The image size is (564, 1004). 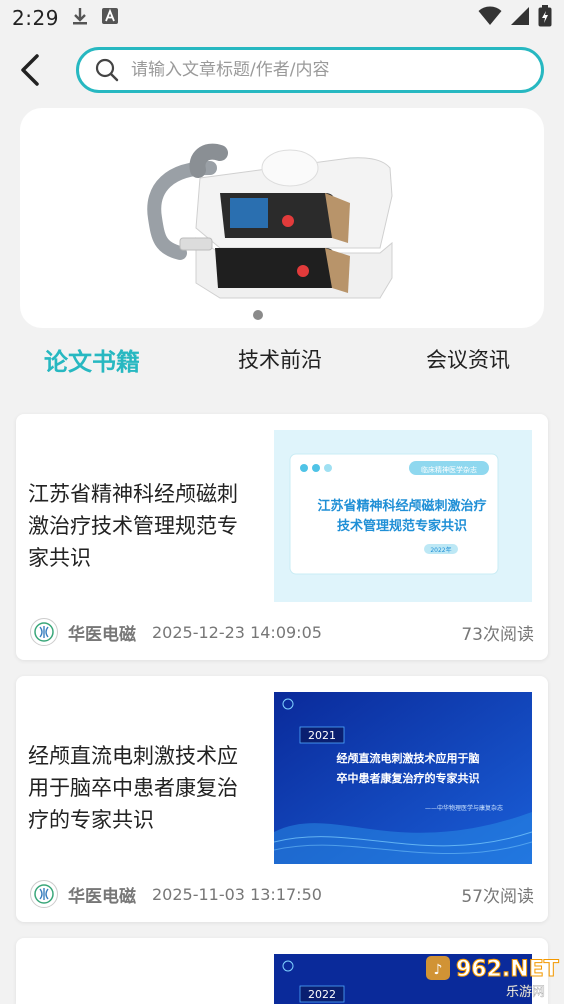 I want to click on battery-icon, so click(x=545, y=18).